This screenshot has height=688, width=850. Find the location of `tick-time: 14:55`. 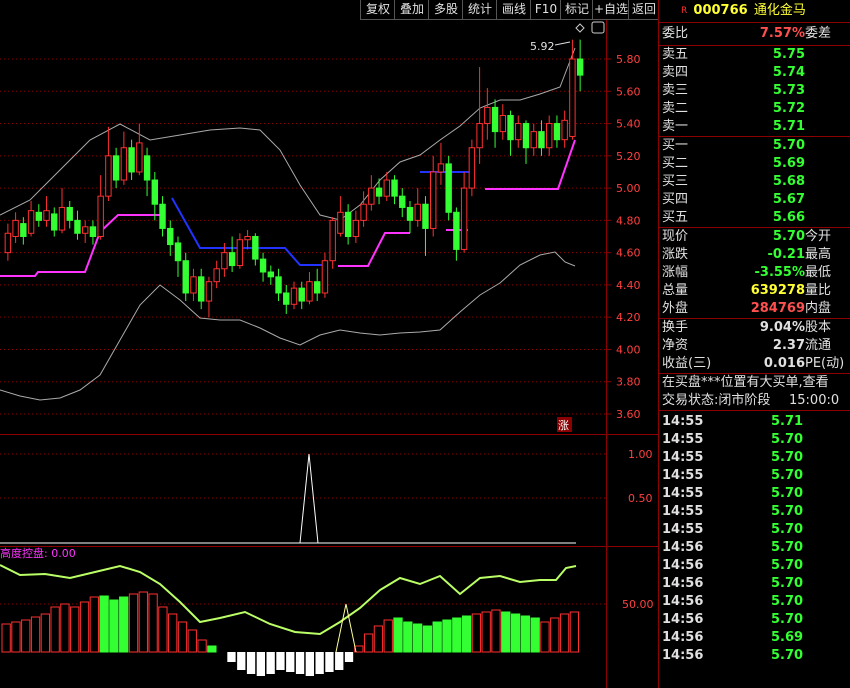

tick-time: 14:55 is located at coordinates (683, 421).